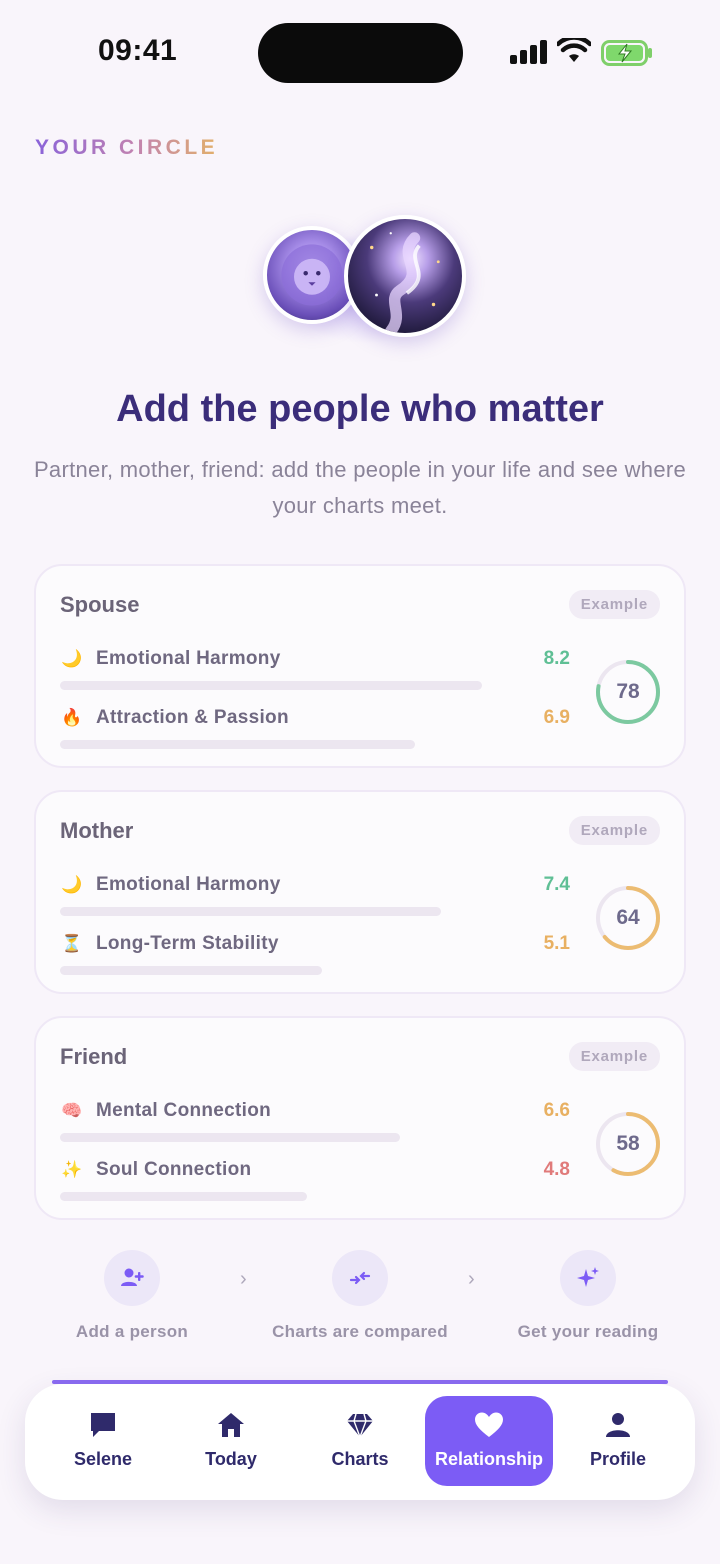  Describe the element at coordinates (488, 1459) in the screenshot. I see `tab-label: Relationship` at that location.